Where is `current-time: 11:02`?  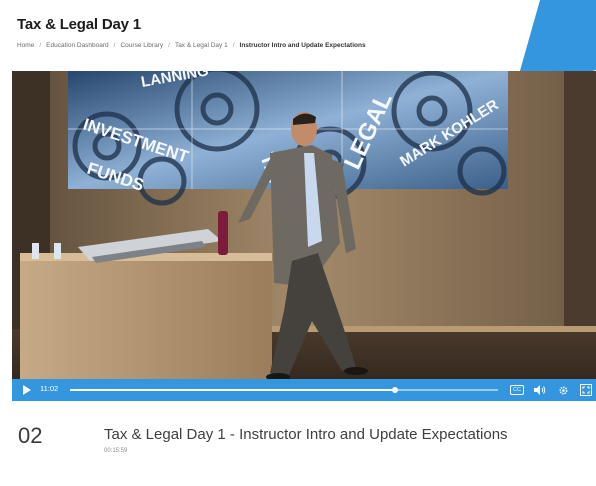 current-time: 11:02 is located at coordinates (49, 388).